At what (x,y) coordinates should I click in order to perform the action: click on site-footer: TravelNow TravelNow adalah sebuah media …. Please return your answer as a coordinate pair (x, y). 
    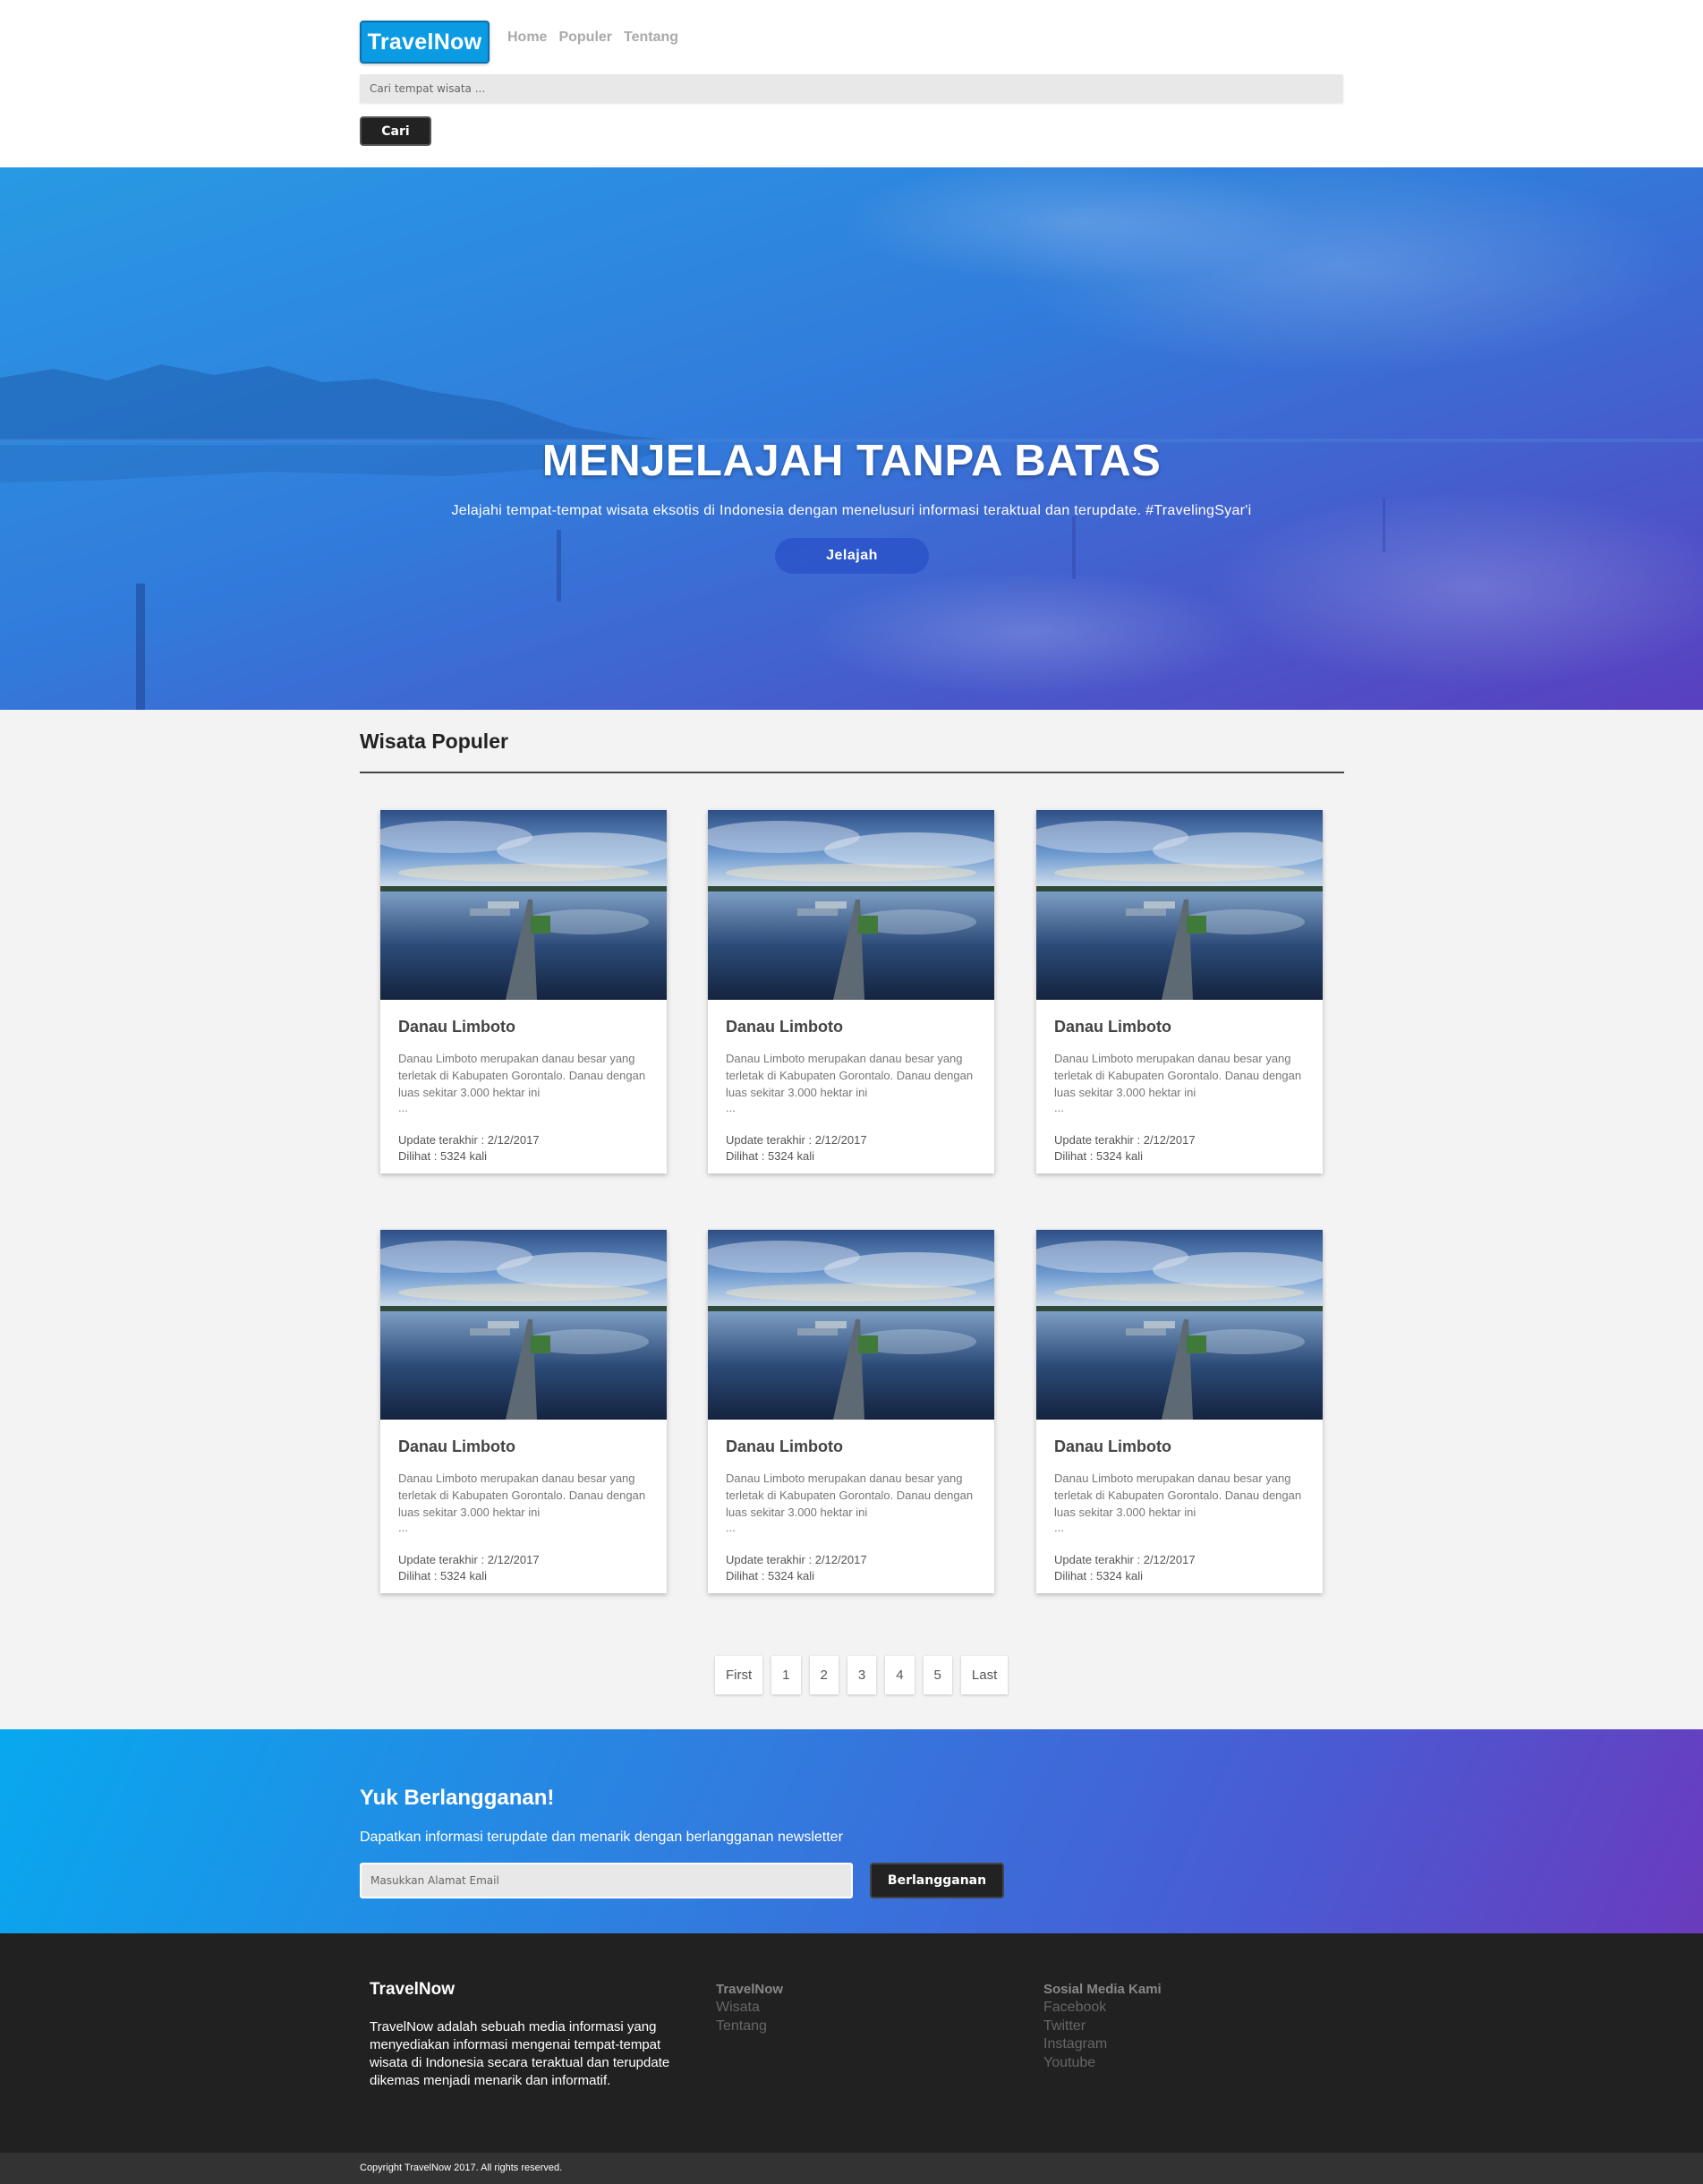
    Looking at the image, I should click on (852, 2043).